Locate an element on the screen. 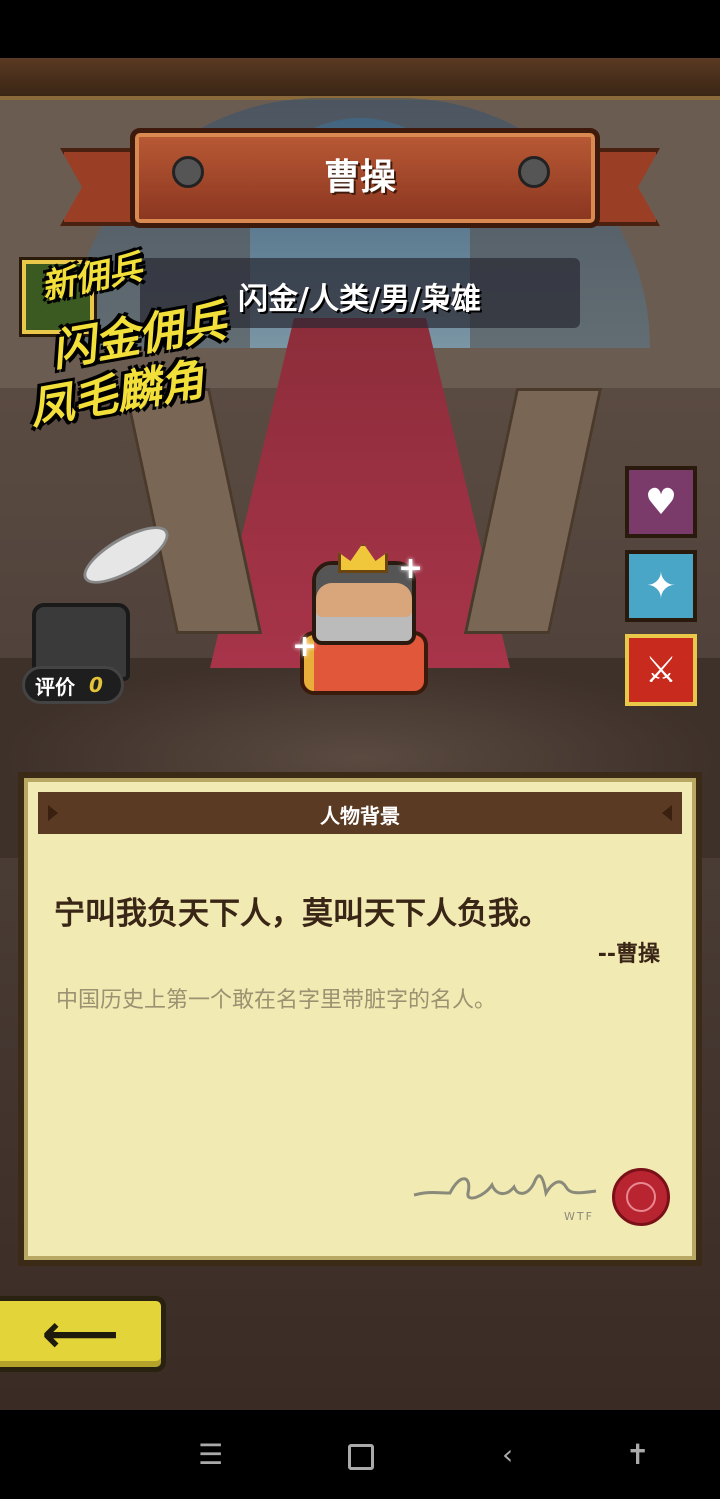 This screenshot has width=720, height=1499. skill-broken-heart: ♥ is located at coordinates (661, 502).